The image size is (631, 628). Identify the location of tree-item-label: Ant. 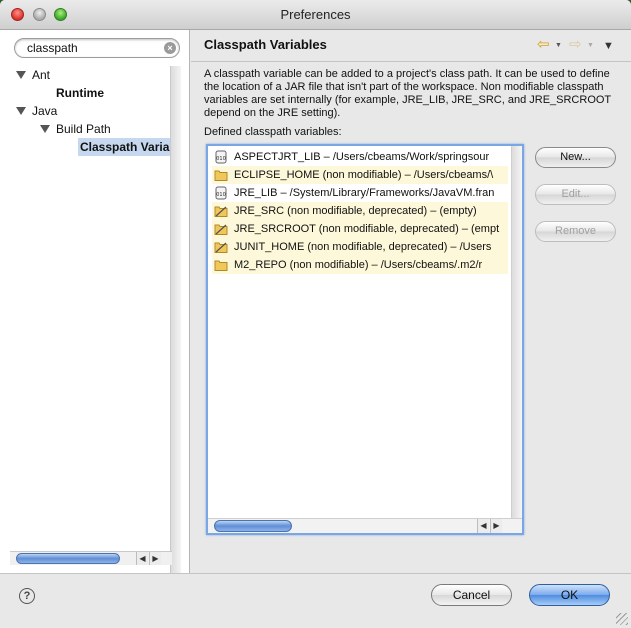
(41, 75).